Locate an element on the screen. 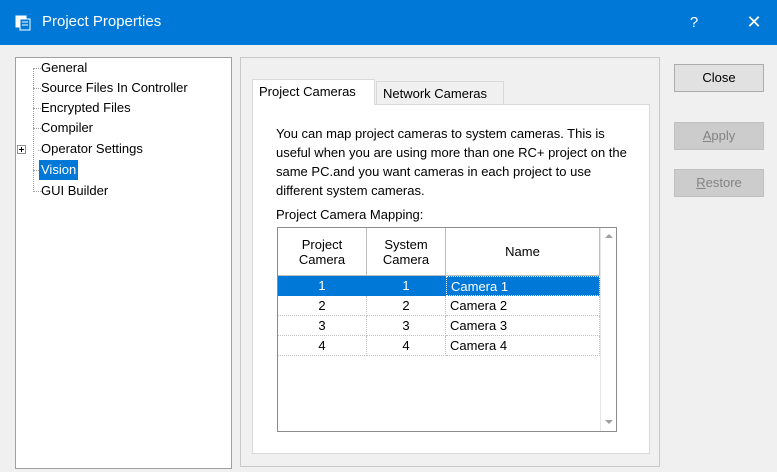  table-row: 2 2 Camera 2 is located at coordinates (439, 306).